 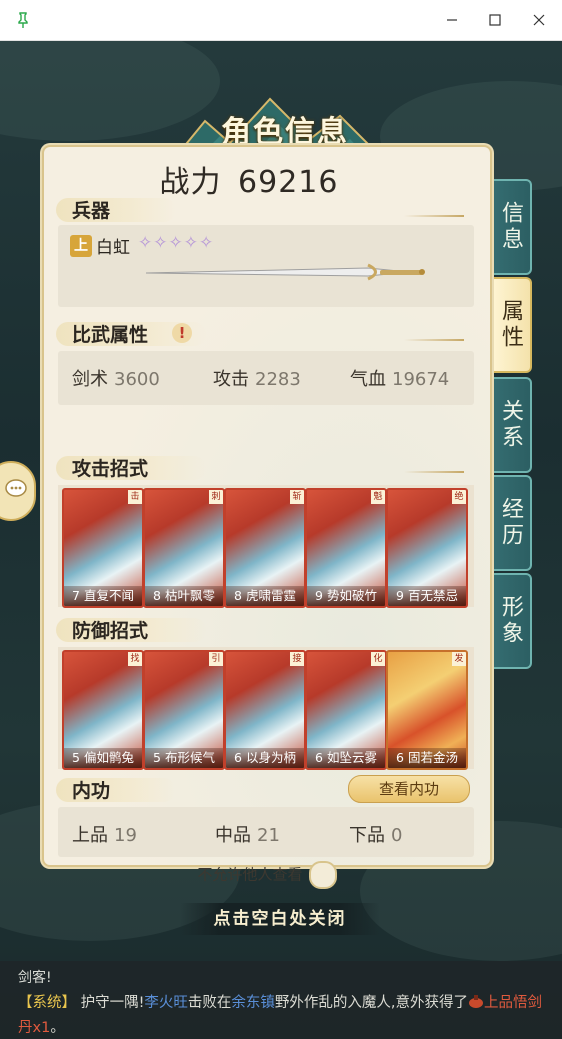 What do you see at coordinates (397, 835) in the screenshot?
I see `grade-value: 0` at bounding box center [397, 835].